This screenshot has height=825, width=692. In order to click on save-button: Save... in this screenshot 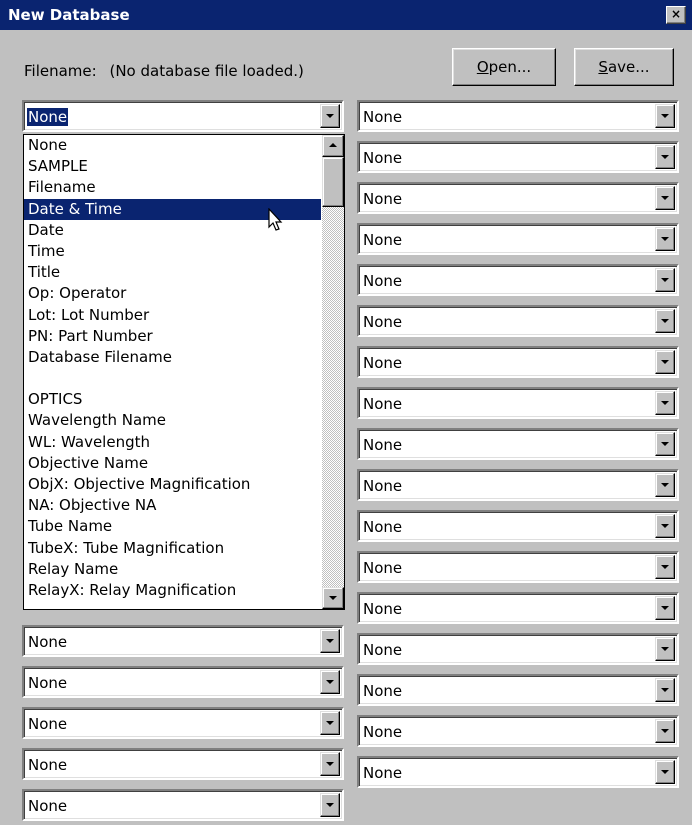, I will do `click(624, 67)`.